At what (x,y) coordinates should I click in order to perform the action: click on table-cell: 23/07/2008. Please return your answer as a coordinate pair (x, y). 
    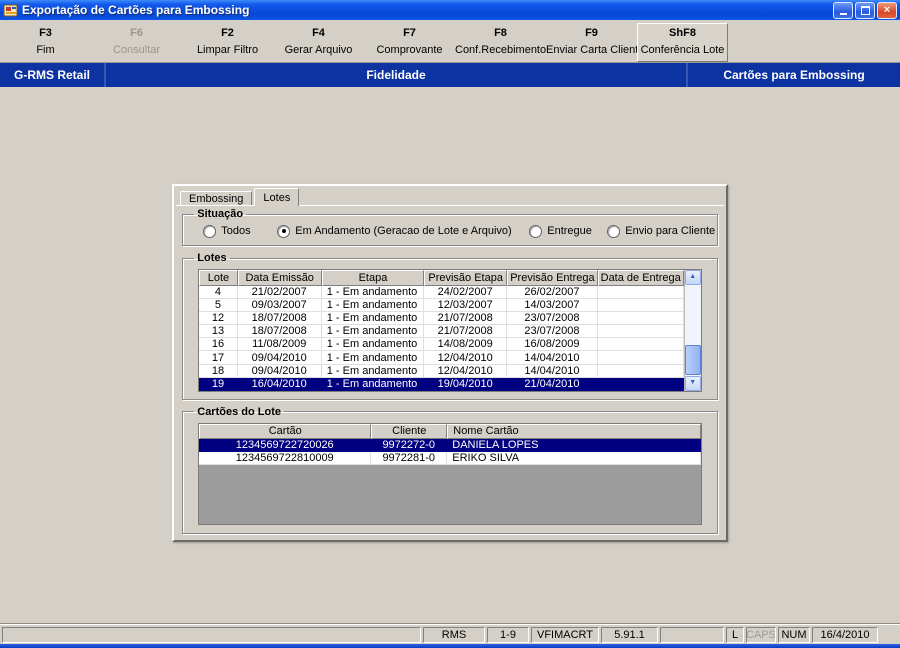
    Looking at the image, I should click on (552, 319).